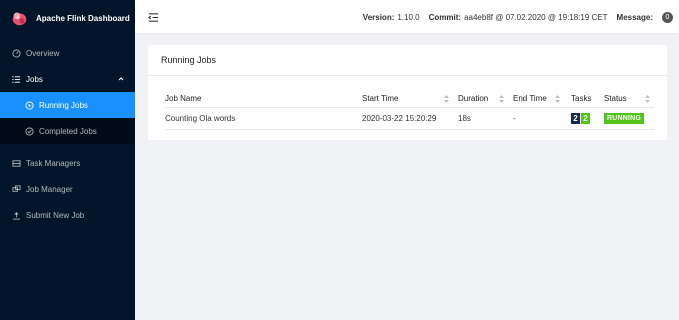 The height and width of the screenshot is (320, 679). I want to click on start-time-cell: 2020-03-22 15:20:29, so click(399, 118).